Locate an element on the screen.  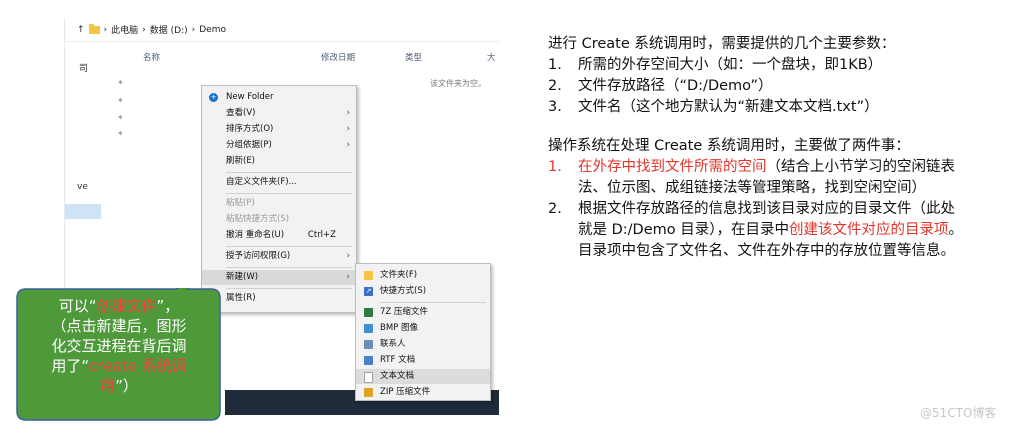
menu-item-undo-rename: 撤消 重命名(U) Ctrl+Z is located at coordinates (279, 235).